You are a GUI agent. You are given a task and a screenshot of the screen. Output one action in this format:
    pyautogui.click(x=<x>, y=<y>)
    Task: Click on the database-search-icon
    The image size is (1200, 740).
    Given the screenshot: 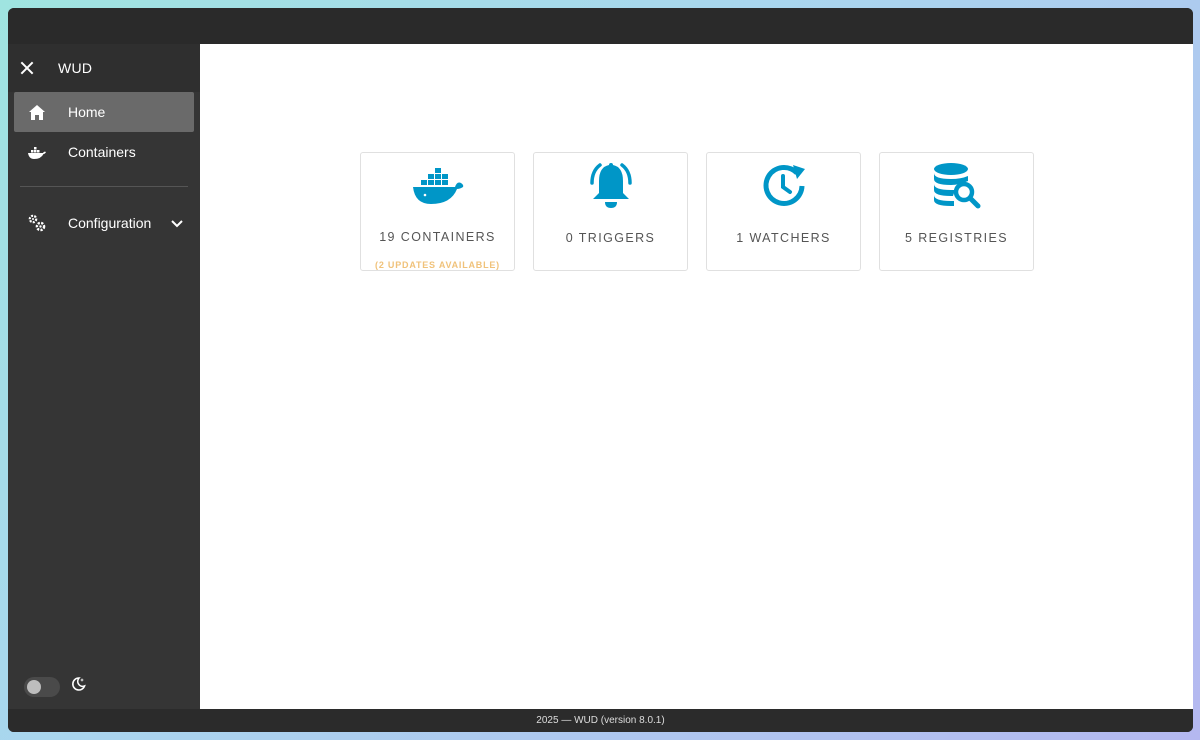 What is the action you would take?
    pyautogui.click(x=957, y=186)
    